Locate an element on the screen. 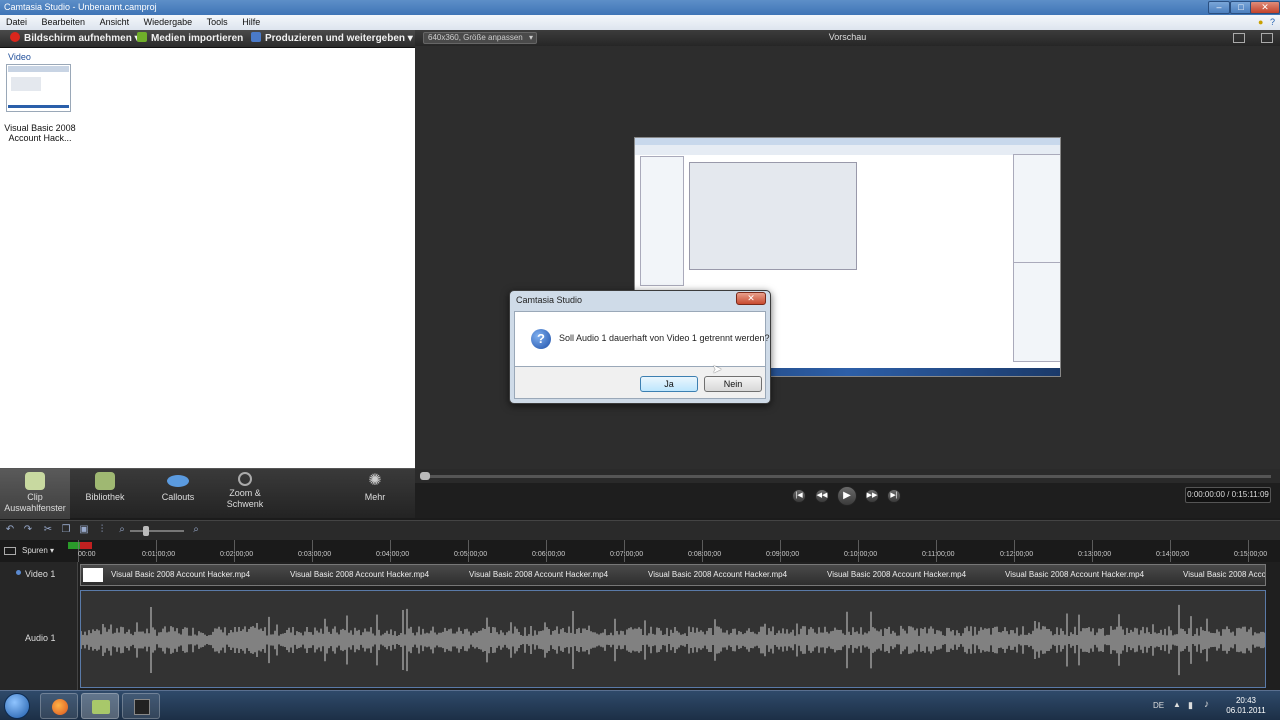 Image resolution: width=1280 pixels, height=720 pixels. menu-hilfe: Hilfe is located at coordinates (251, 22).